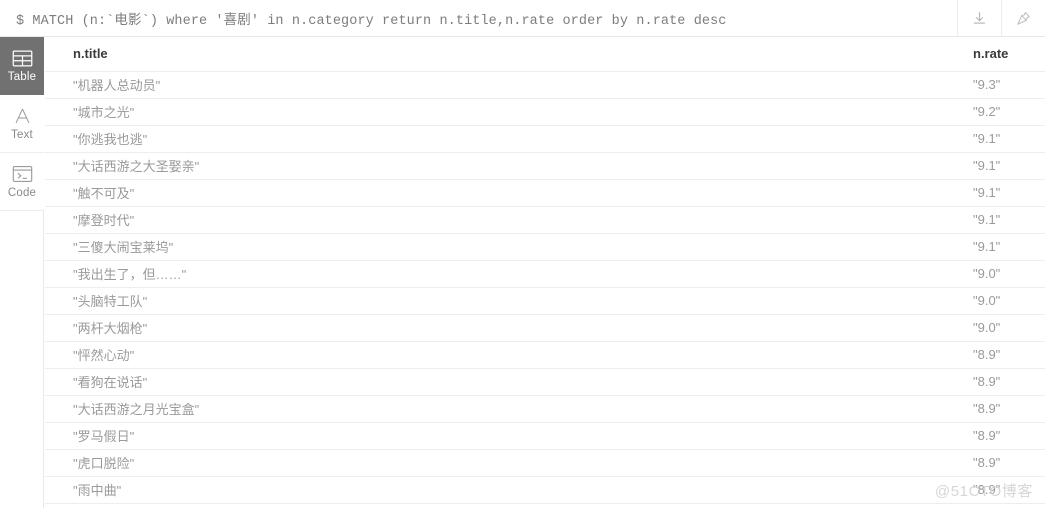 This screenshot has width=1045, height=508. I want to click on sidebar-item-code-label: Code, so click(22, 193).